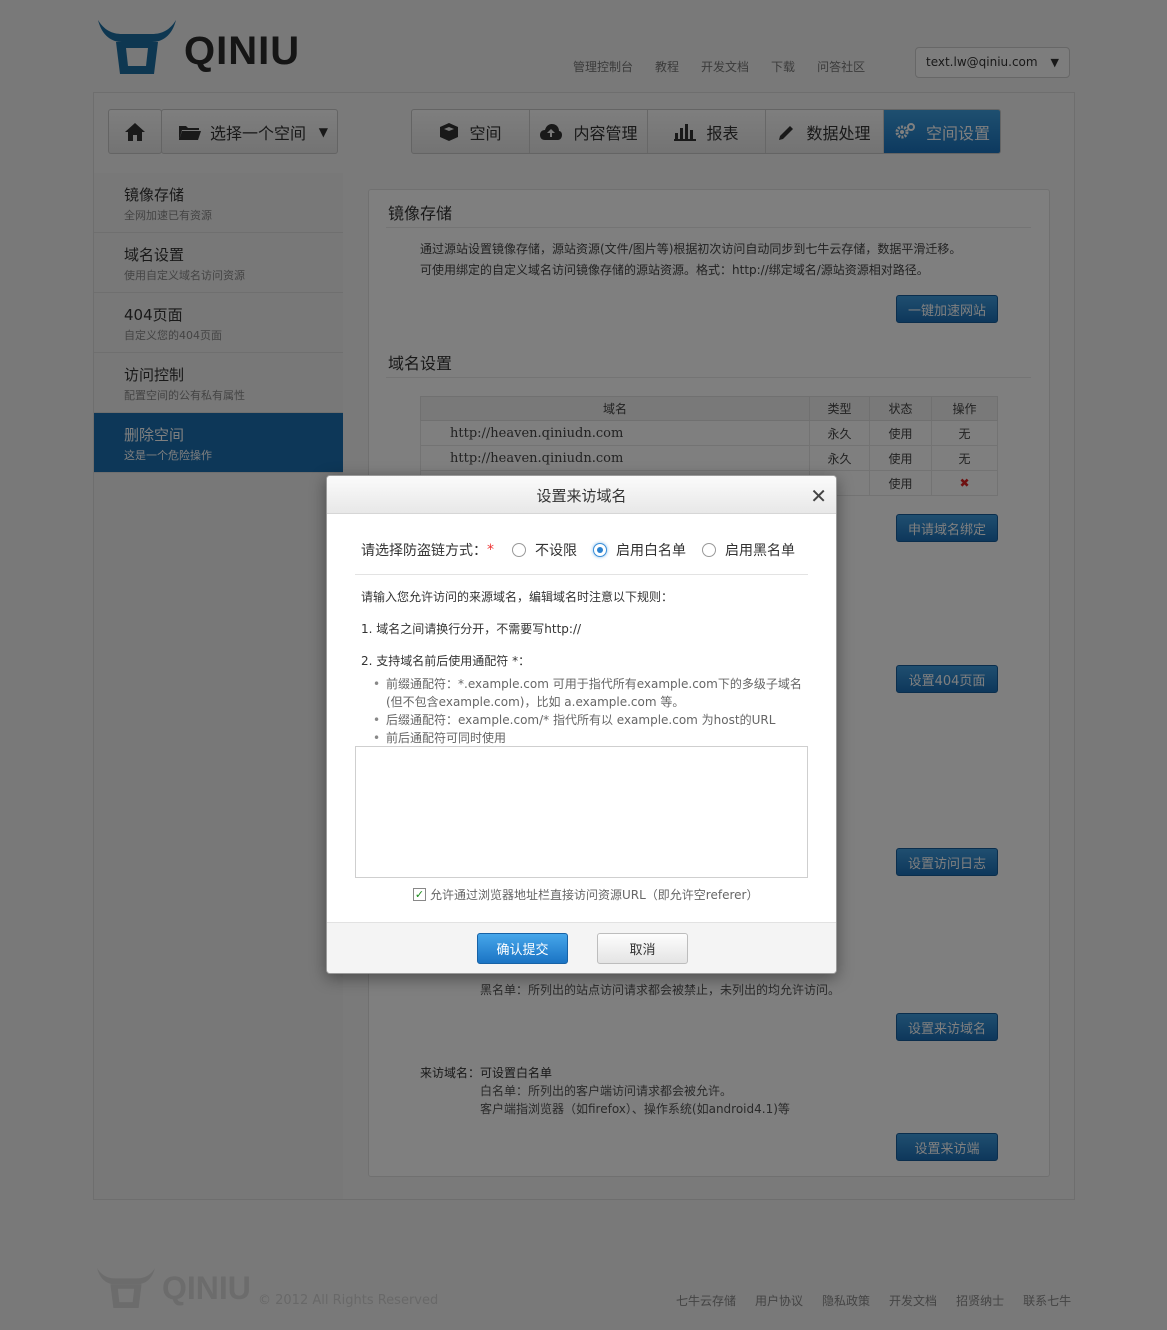 This screenshot has height=1330, width=1167. I want to click on modal-footer: 确认提交 取消, so click(581, 947).